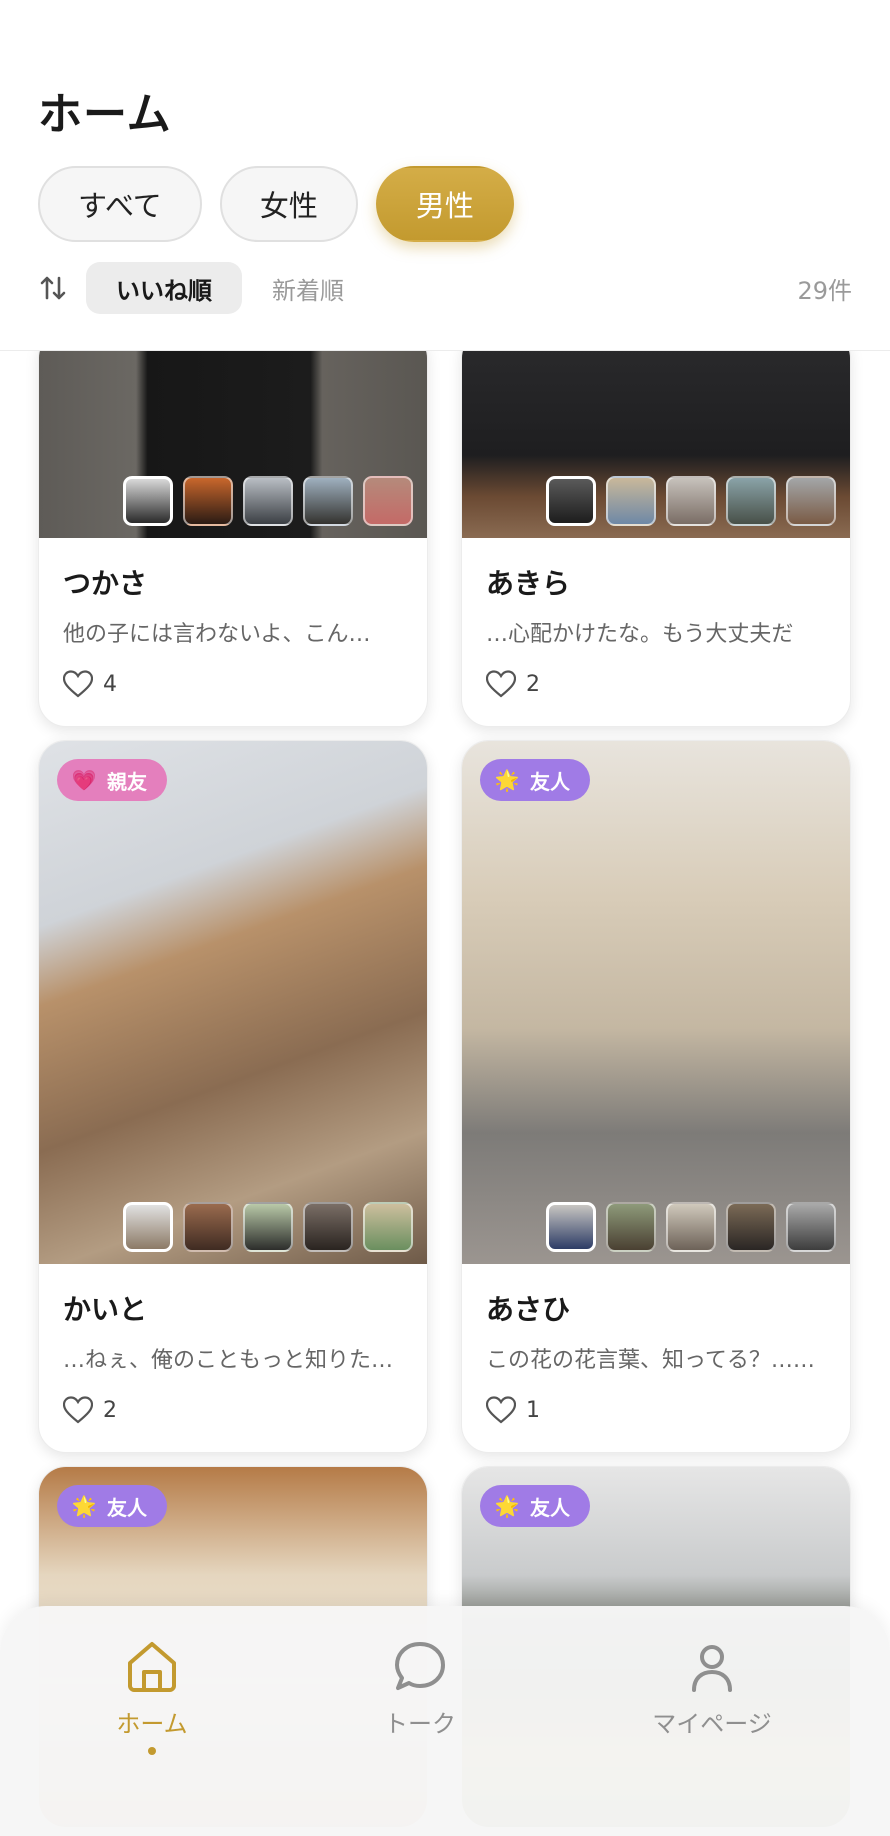 This screenshot has height=1836, width=890. I want to click on page-title: ホーム, so click(105, 114).